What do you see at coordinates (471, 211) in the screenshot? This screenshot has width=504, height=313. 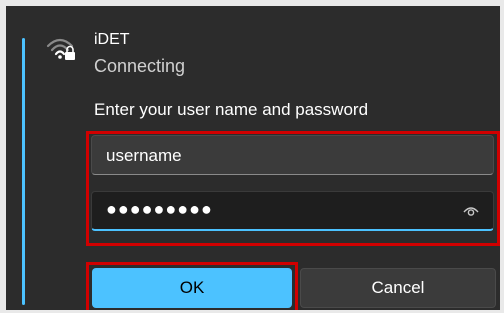 I see `eye-icon` at bounding box center [471, 211].